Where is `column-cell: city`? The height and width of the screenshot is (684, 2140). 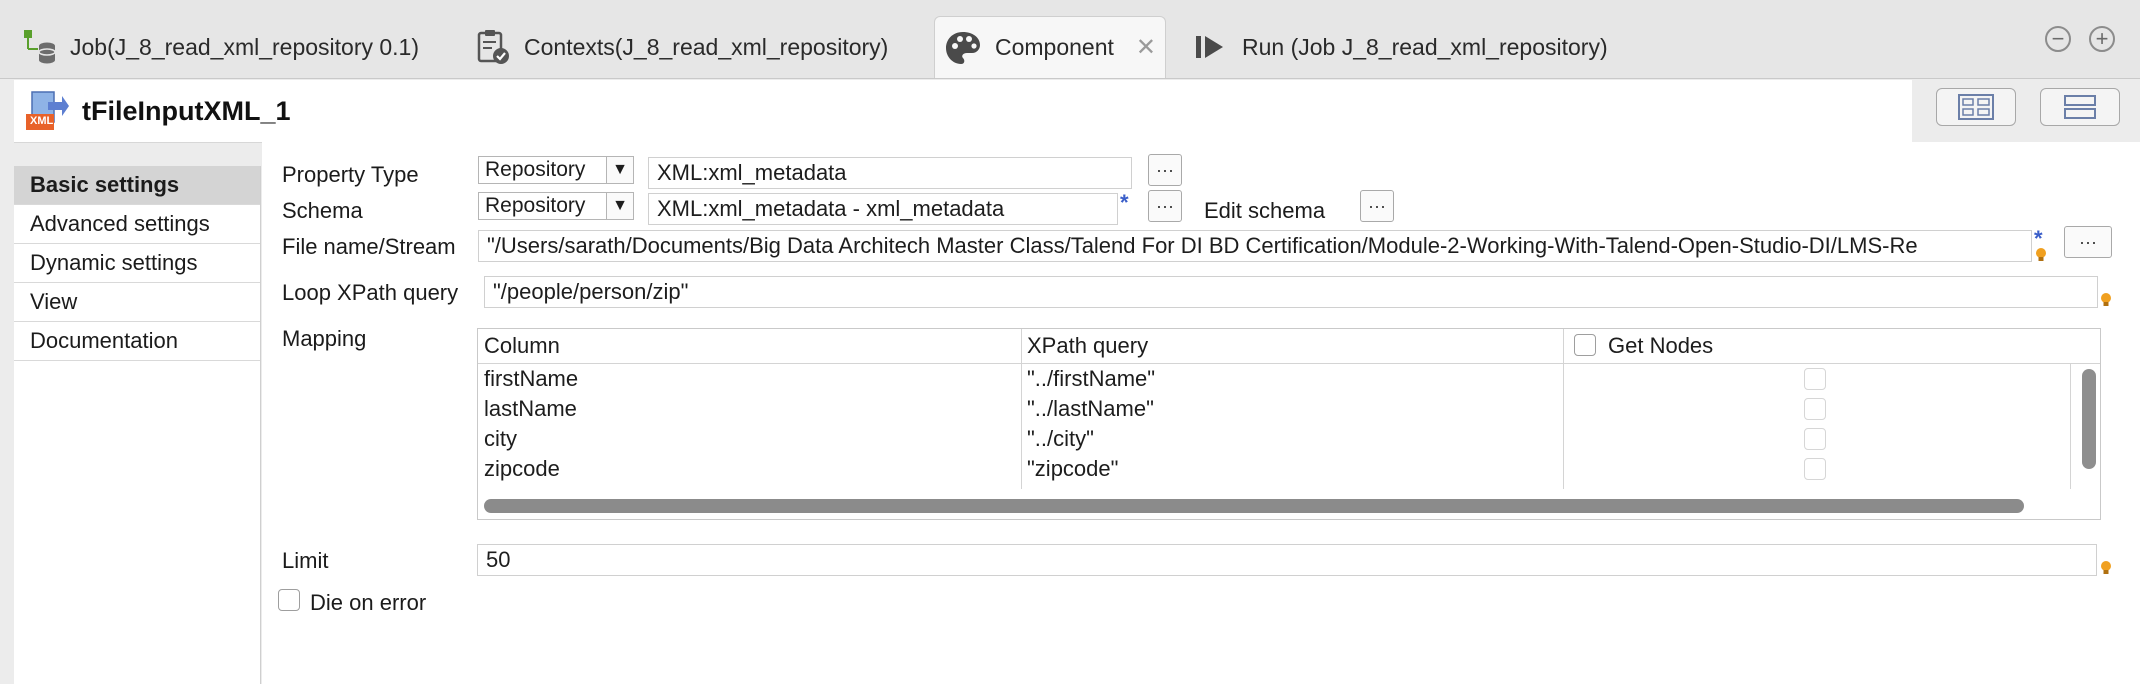 column-cell: city is located at coordinates (500, 438).